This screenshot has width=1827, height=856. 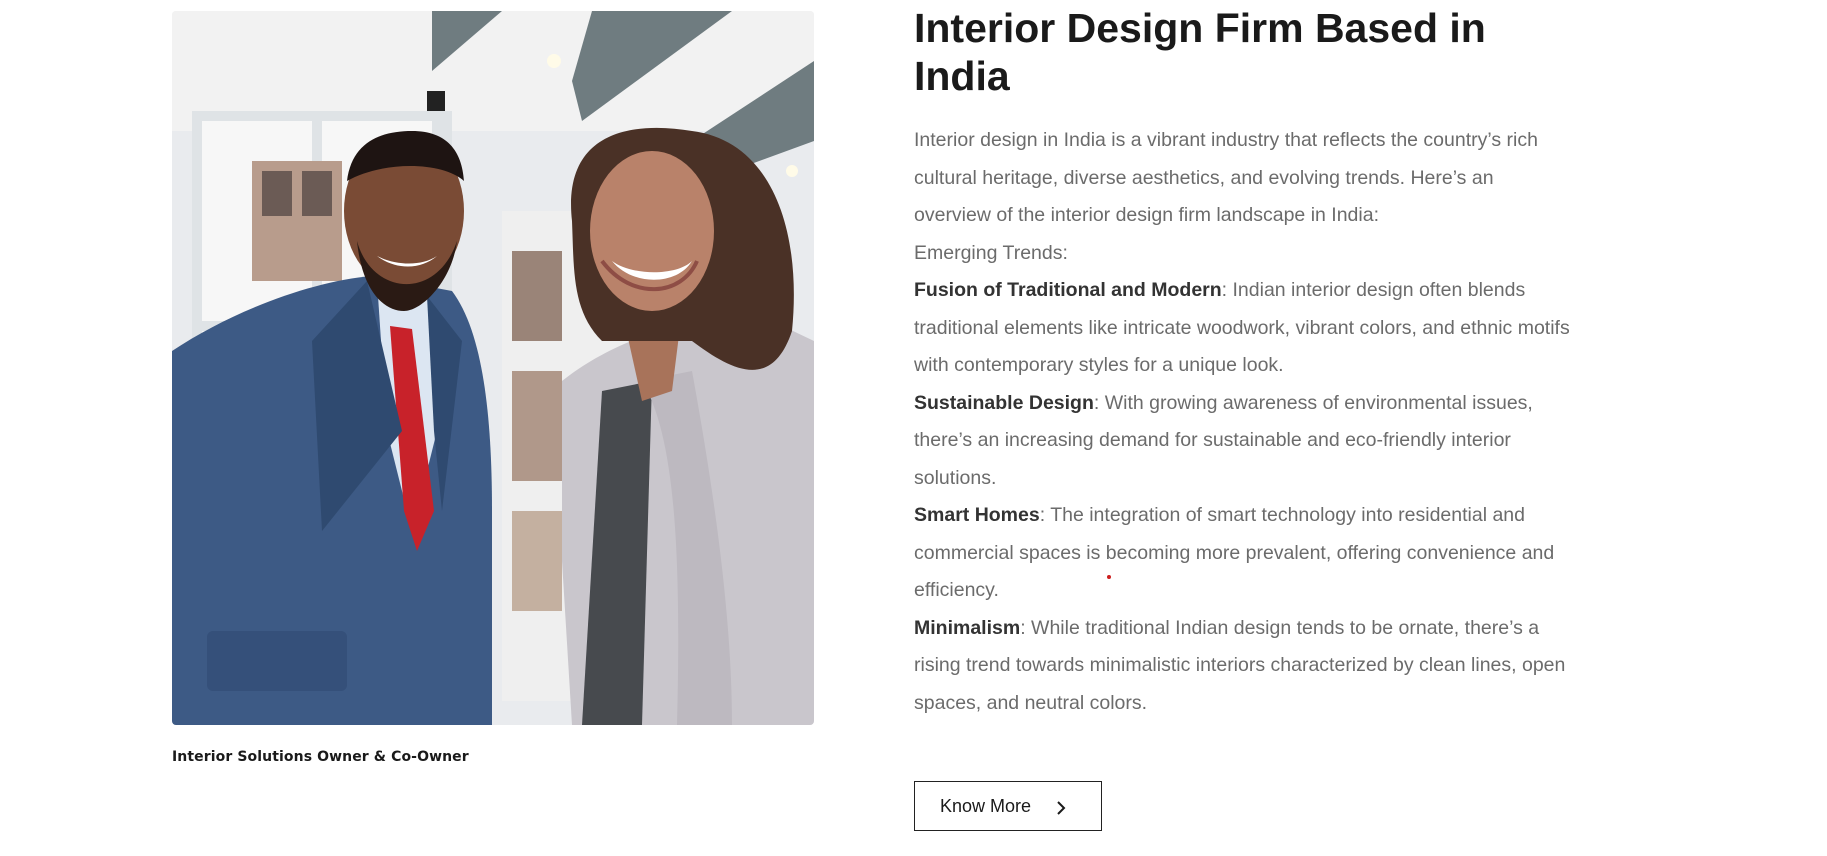 What do you see at coordinates (986, 805) in the screenshot?
I see `know-more-label: Know More` at bounding box center [986, 805].